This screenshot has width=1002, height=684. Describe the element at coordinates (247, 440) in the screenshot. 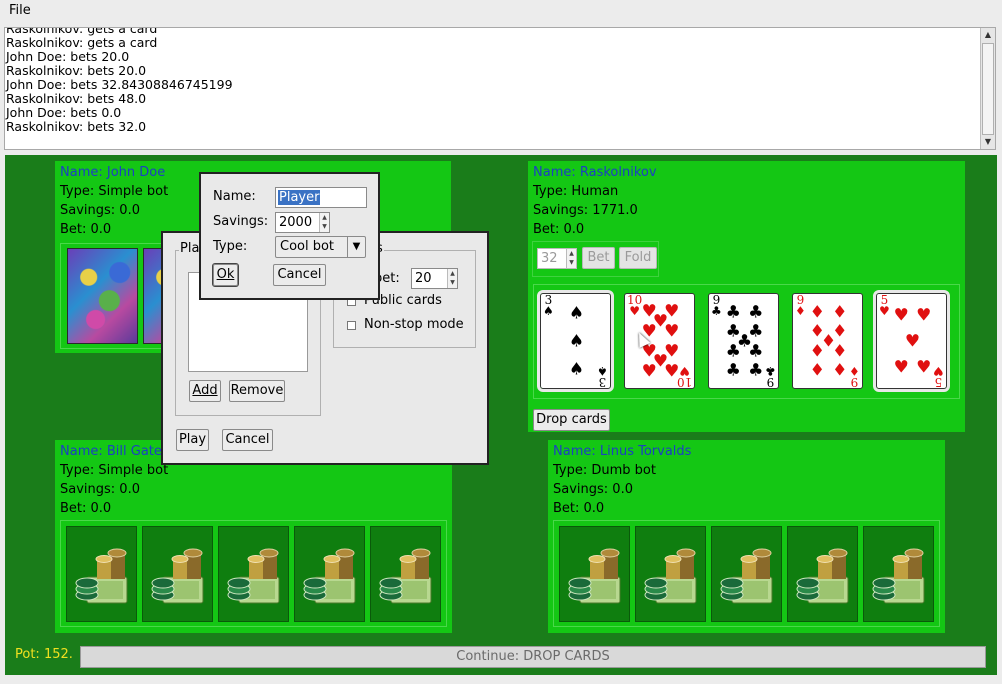

I see `cancel-setup-button: Cancel` at that location.